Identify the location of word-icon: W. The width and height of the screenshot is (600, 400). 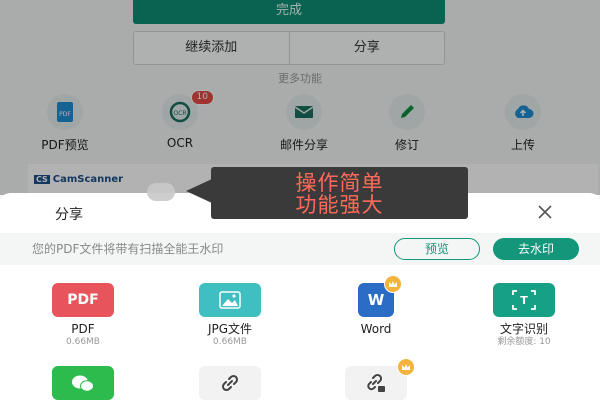
(380, 296).